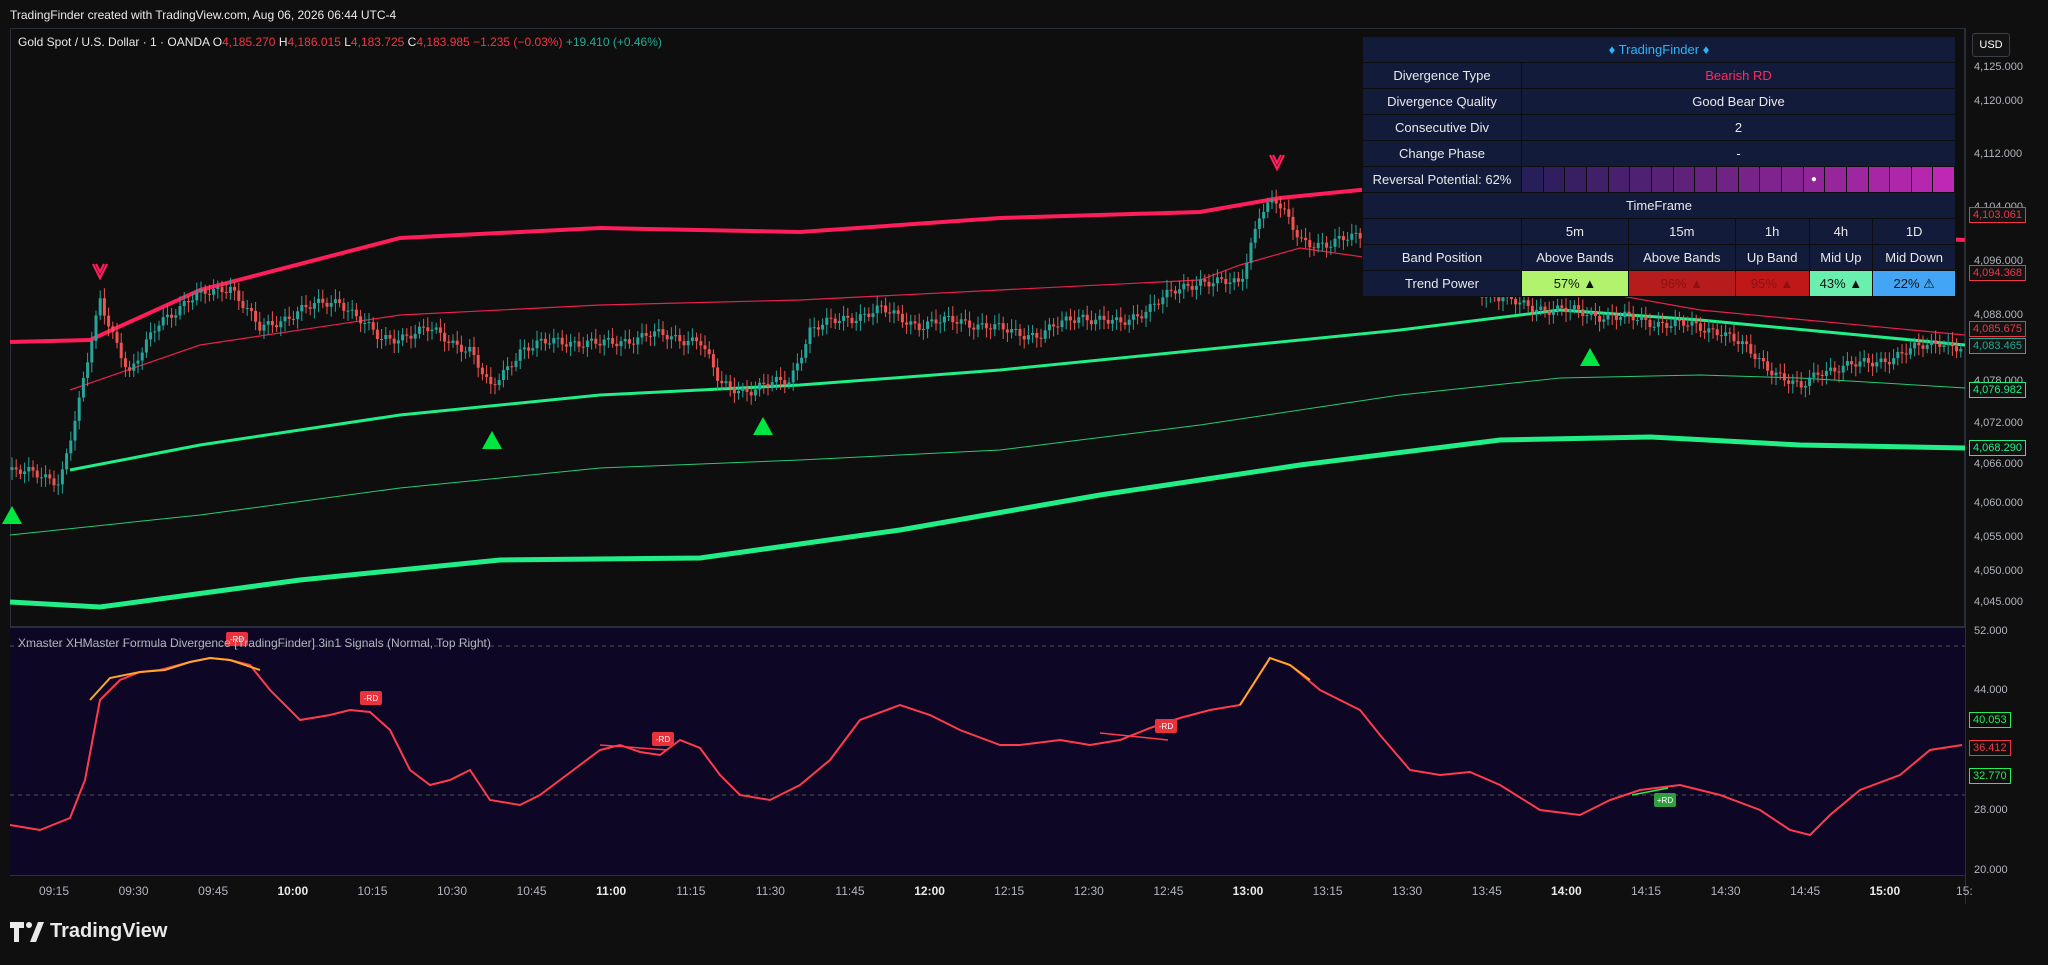 Image resolution: width=2048 pixels, height=965 pixels. I want to click on time-tick-label: 14:15, so click(1646, 891).